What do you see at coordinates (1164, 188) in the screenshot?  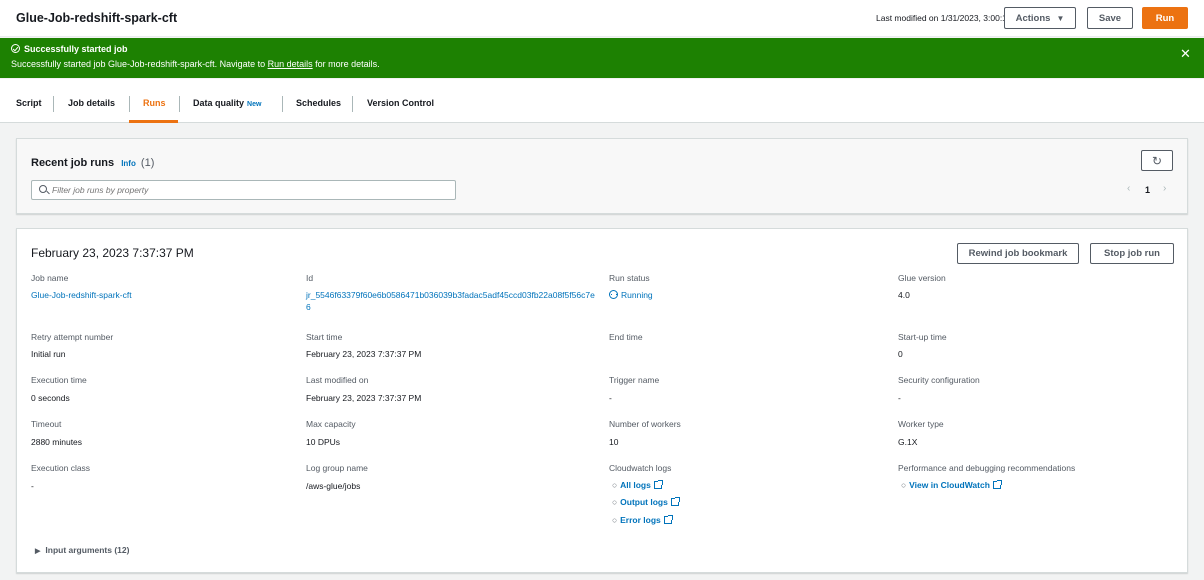 I see `chevron-right-icon: ›` at bounding box center [1164, 188].